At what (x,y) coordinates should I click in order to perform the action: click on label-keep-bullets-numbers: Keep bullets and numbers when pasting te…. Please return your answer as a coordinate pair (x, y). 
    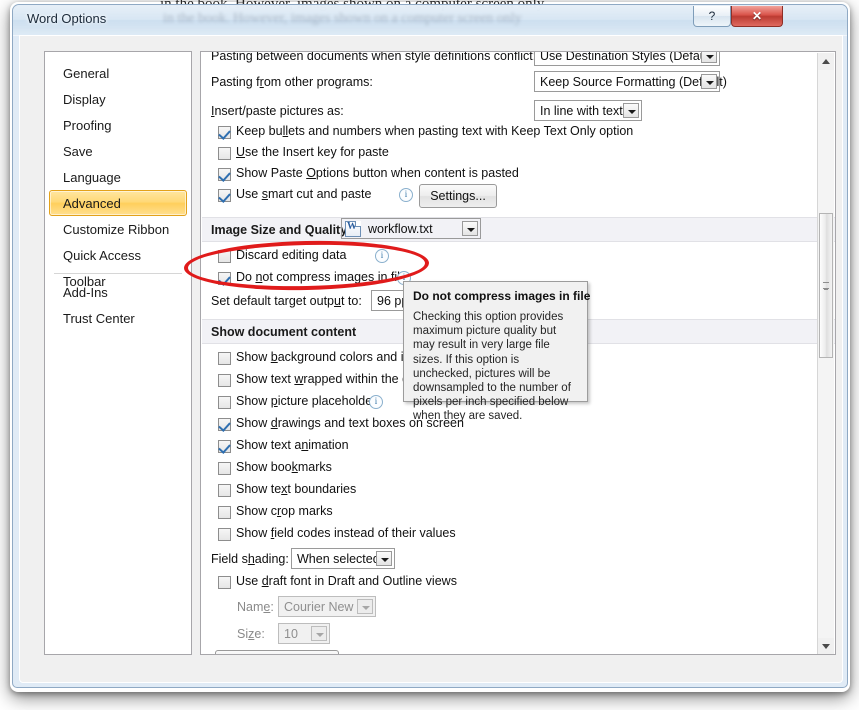
    Looking at the image, I should click on (435, 131).